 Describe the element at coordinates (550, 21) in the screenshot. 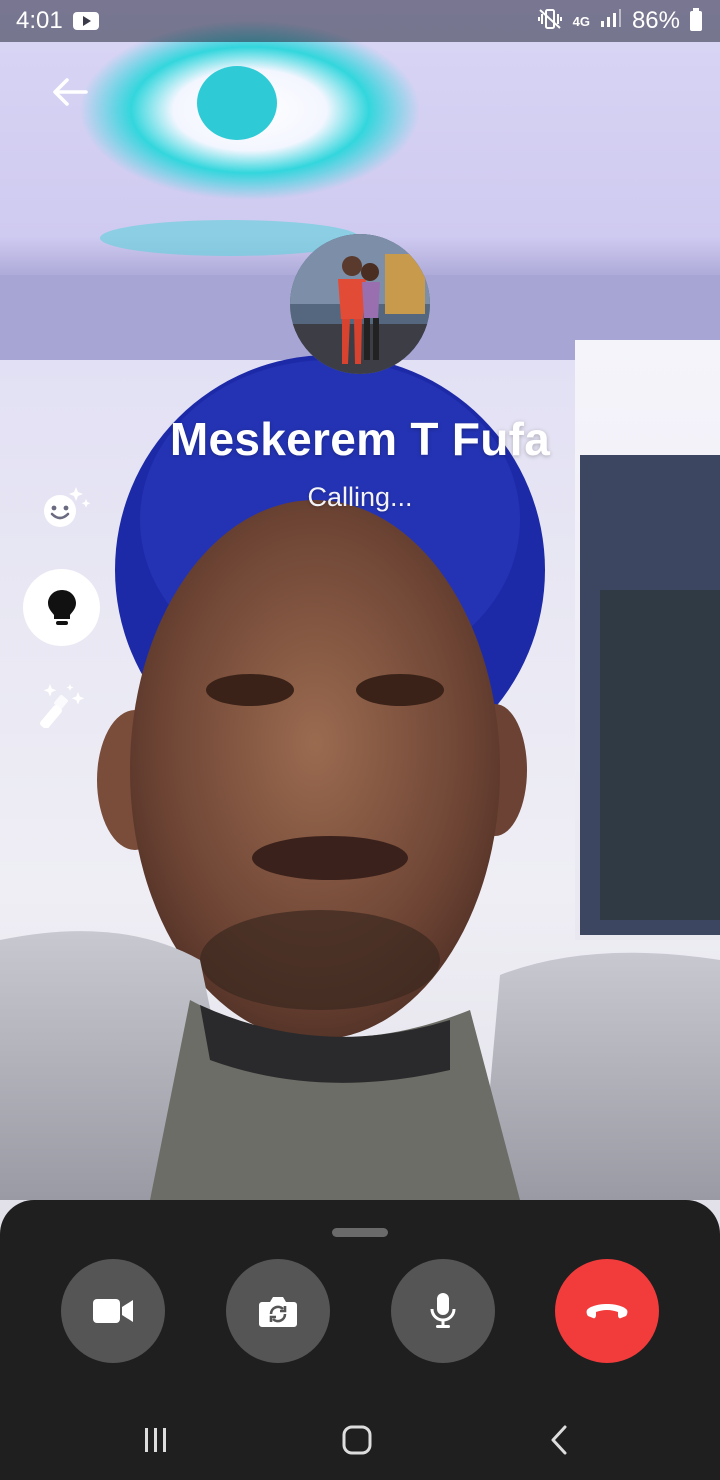

I see `vibrate-mute-icon` at that location.